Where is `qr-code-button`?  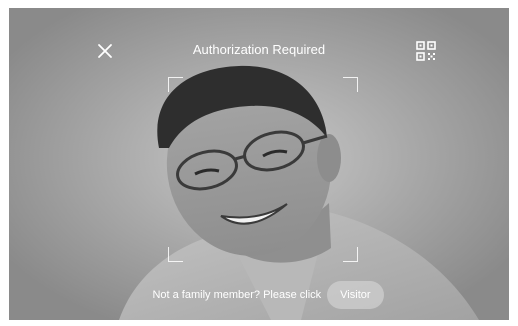 qr-code-button is located at coordinates (426, 51).